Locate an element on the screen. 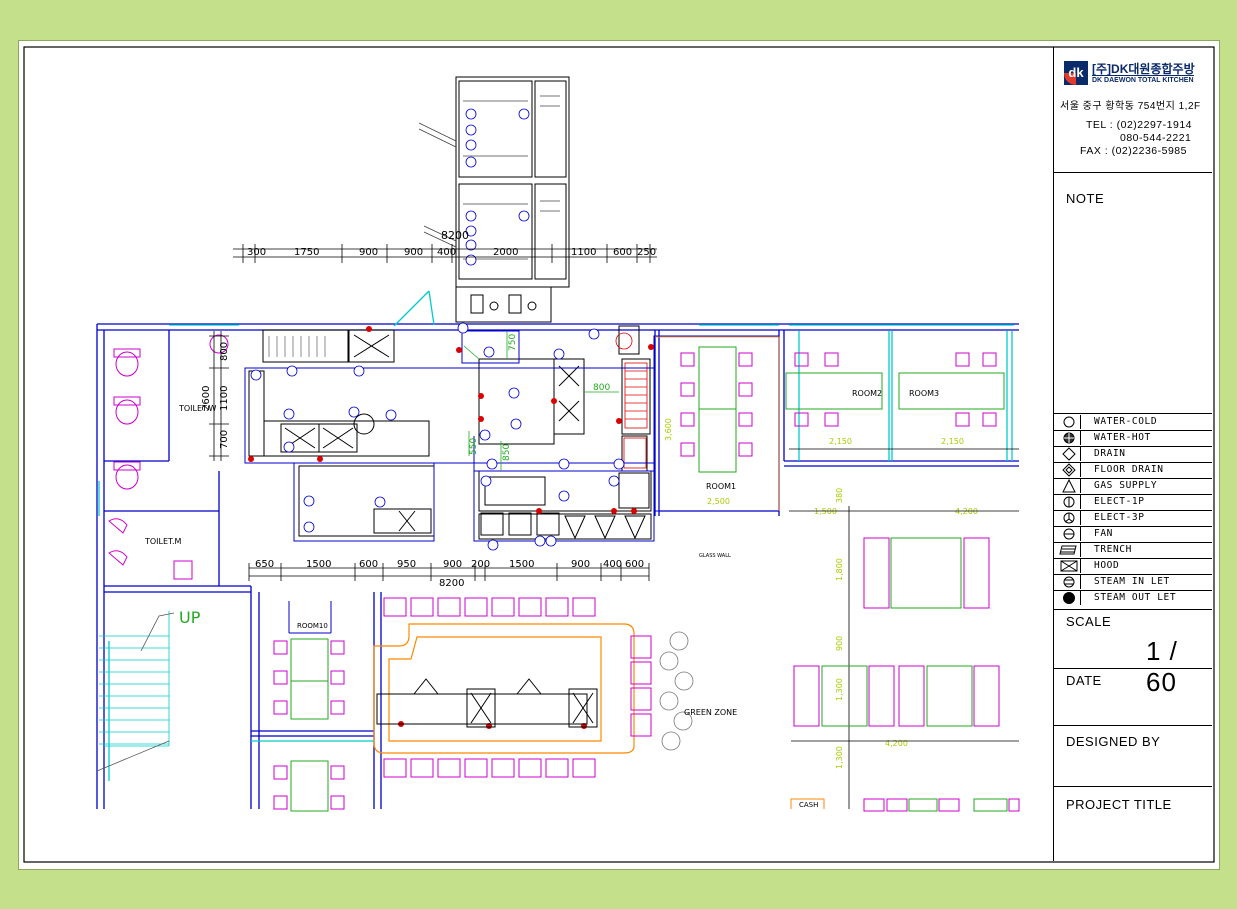 Image resolution: width=1237 pixels, height=909 pixels. kitchen-equipment is located at coordinates (450, 432).